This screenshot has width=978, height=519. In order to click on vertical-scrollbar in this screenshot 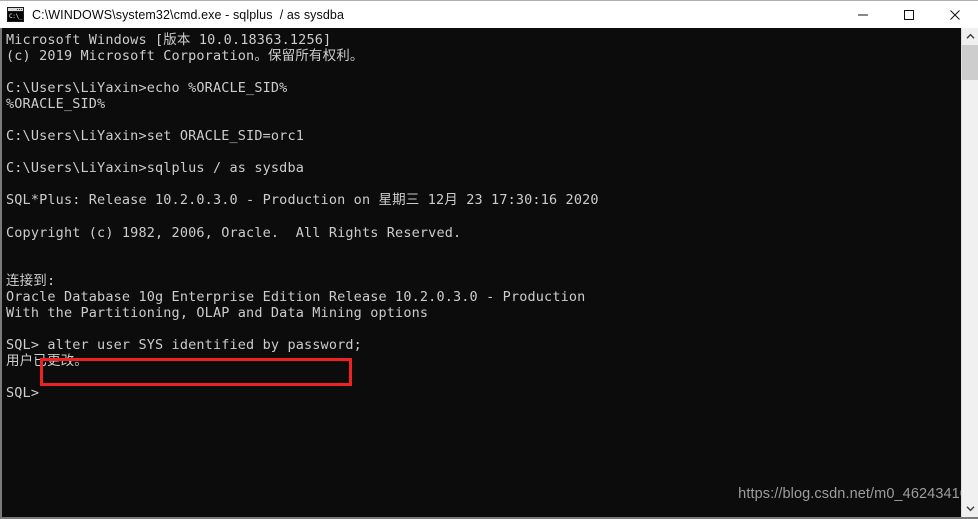, I will do `click(969, 272)`.